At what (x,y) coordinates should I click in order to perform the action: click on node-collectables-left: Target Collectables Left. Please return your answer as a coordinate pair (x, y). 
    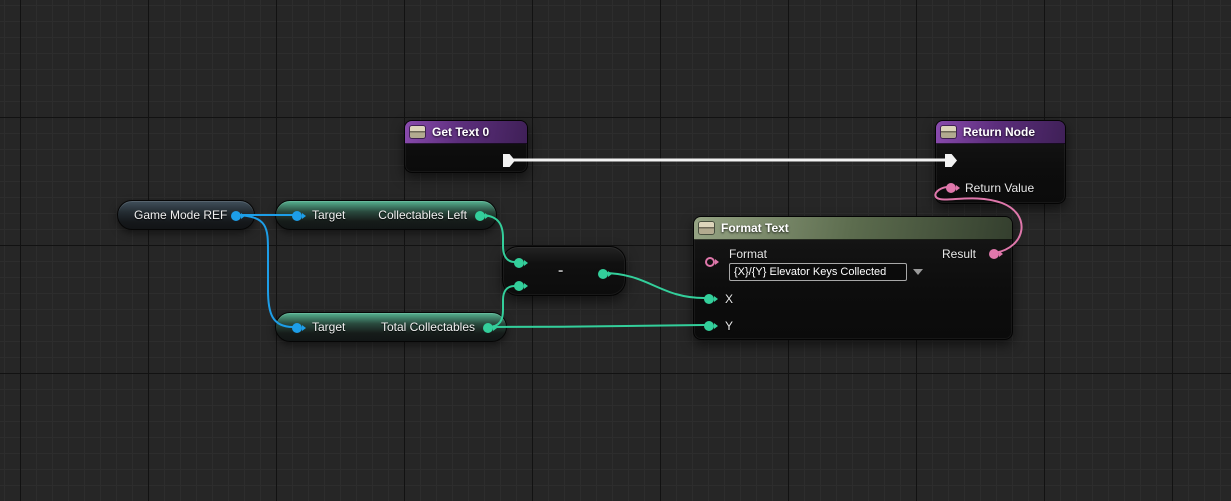
    Looking at the image, I should click on (386, 215).